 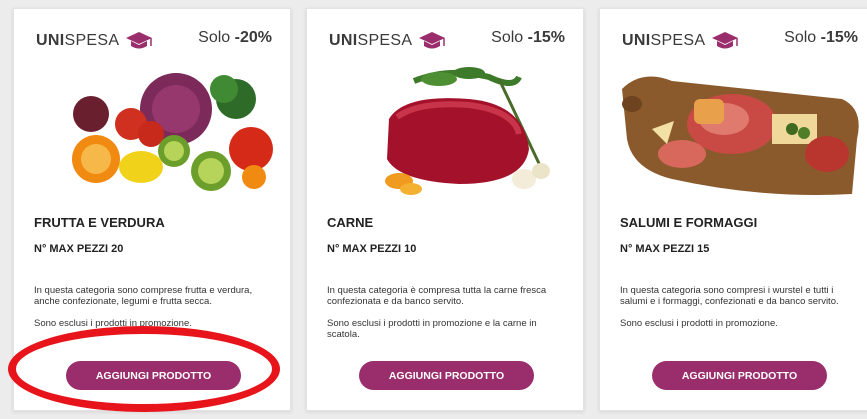 I want to click on max-pieces-label: N° MAX PEZZI 15, so click(x=665, y=249).